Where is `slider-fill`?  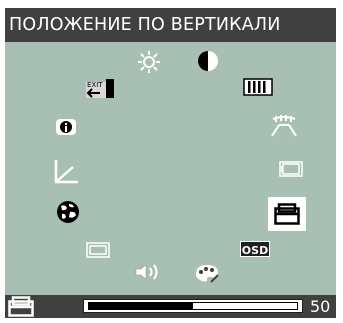
slider-fill is located at coordinates (141, 306).